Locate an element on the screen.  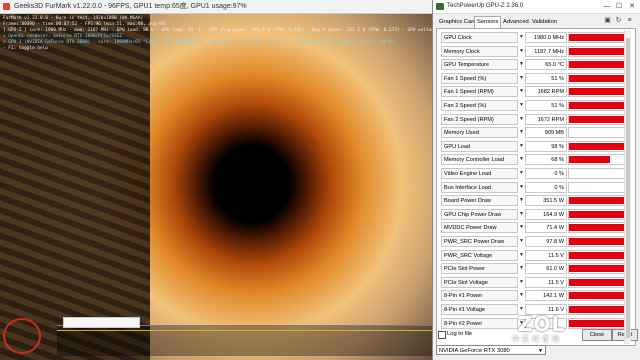
sensor-label: Memory Controller Load is located at coordinates (479, 160).